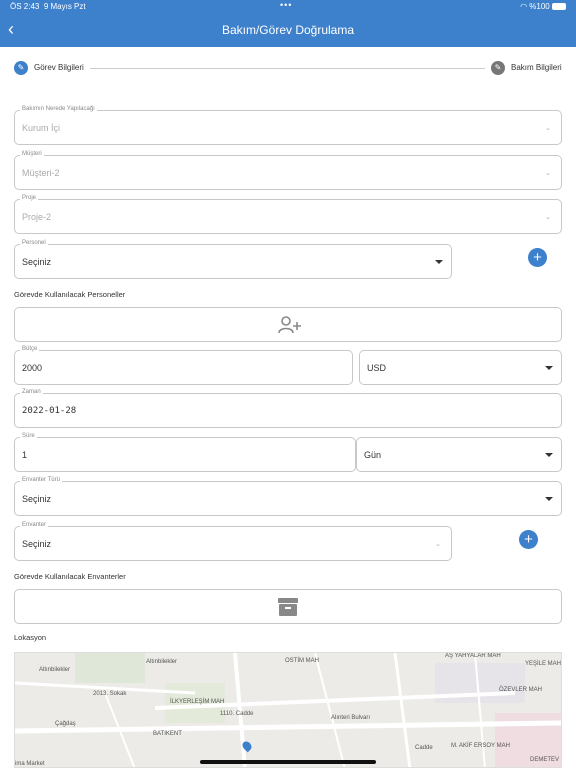 Image resolution: width=576 pixels, height=768 pixels. Describe the element at coordinates (237, 714) in the screenshot. I see `map-label: 1110. Cadde` at that location.